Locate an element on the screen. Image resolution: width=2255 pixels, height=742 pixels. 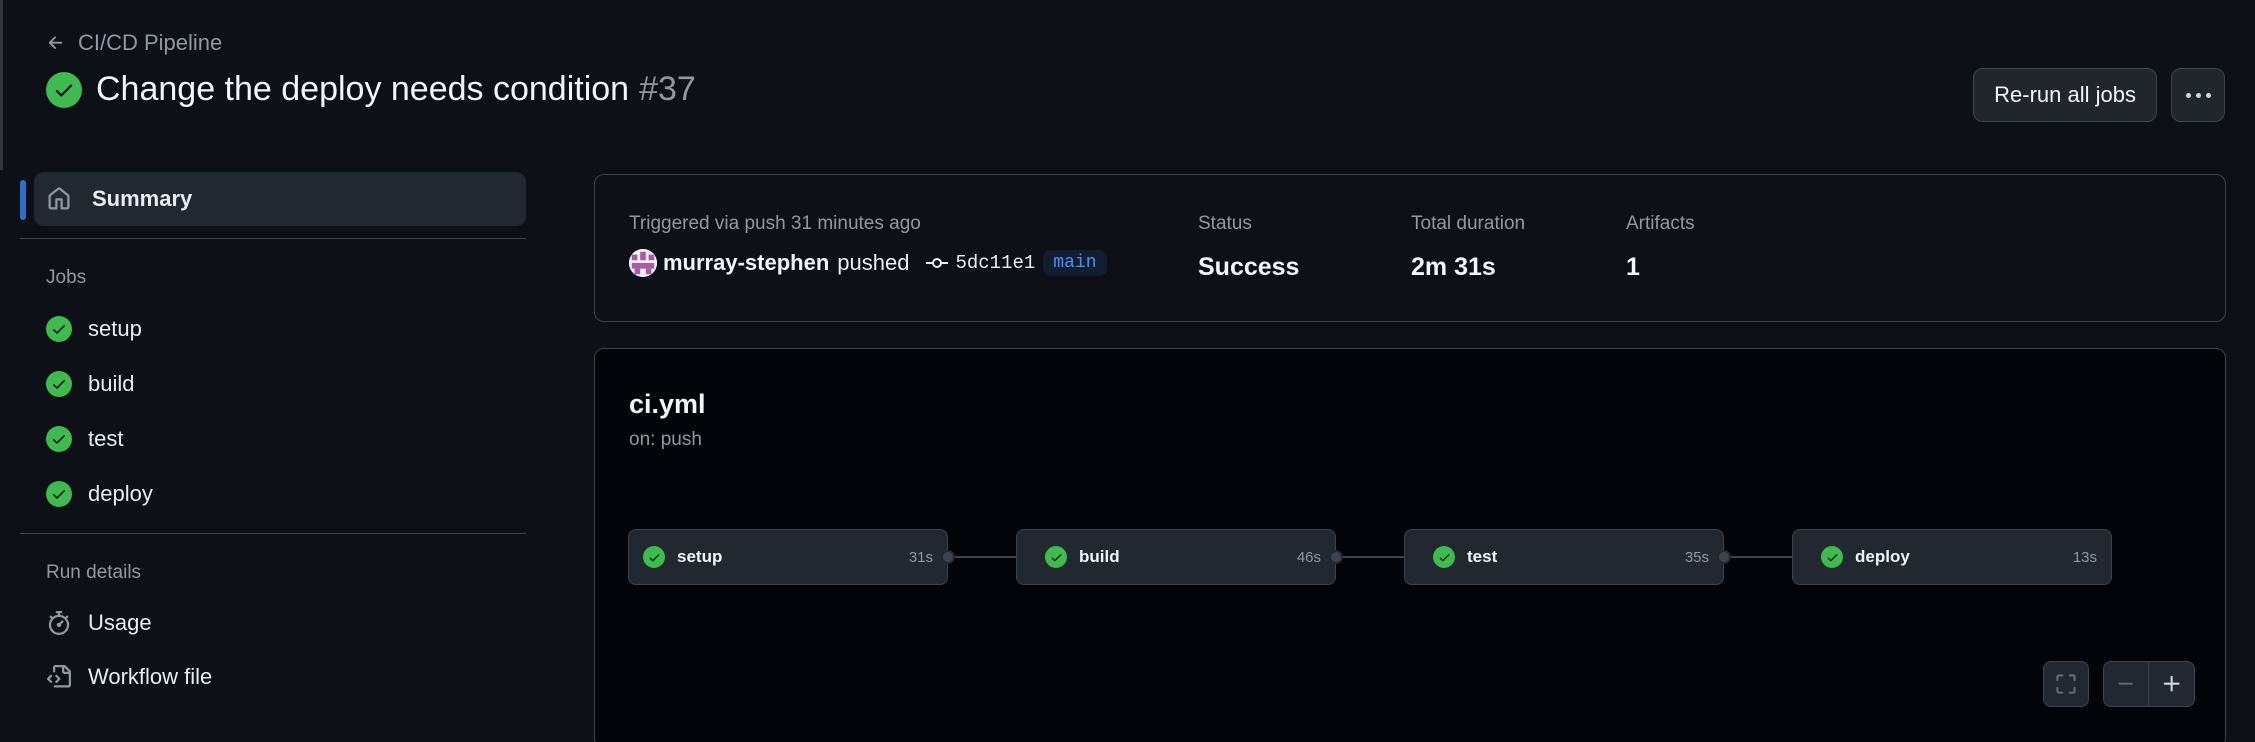
status-label: Status is located at coordinates (1225, 223).